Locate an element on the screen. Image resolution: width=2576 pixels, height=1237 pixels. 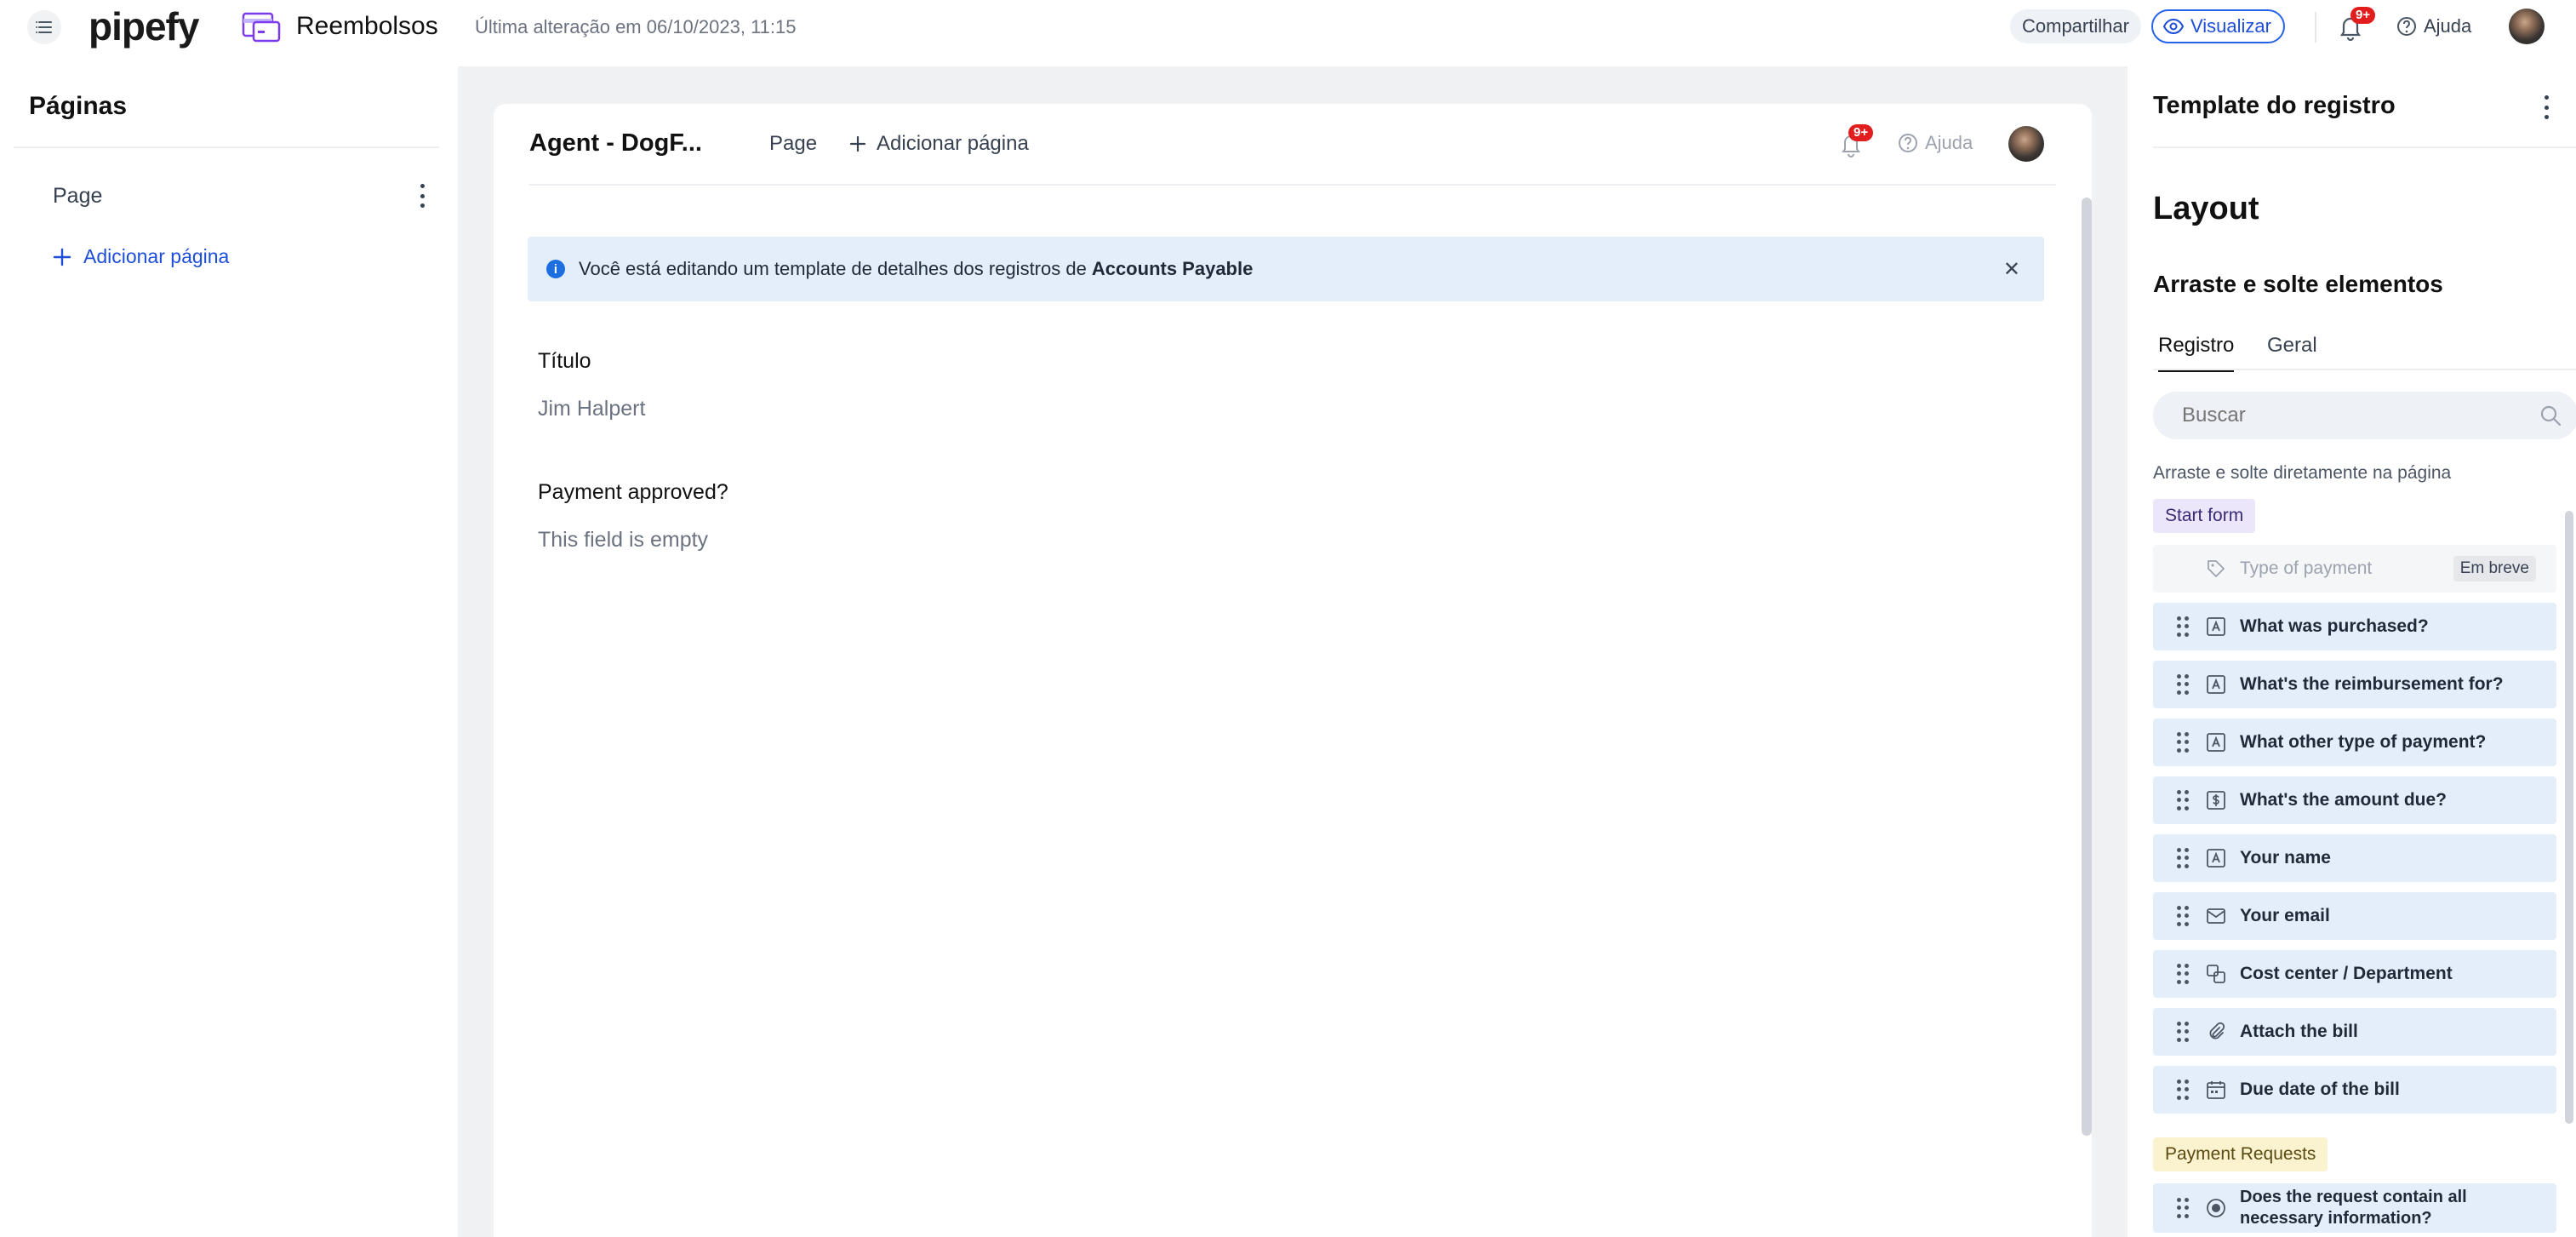
user-avatar is located at coordinates (2527, 26).